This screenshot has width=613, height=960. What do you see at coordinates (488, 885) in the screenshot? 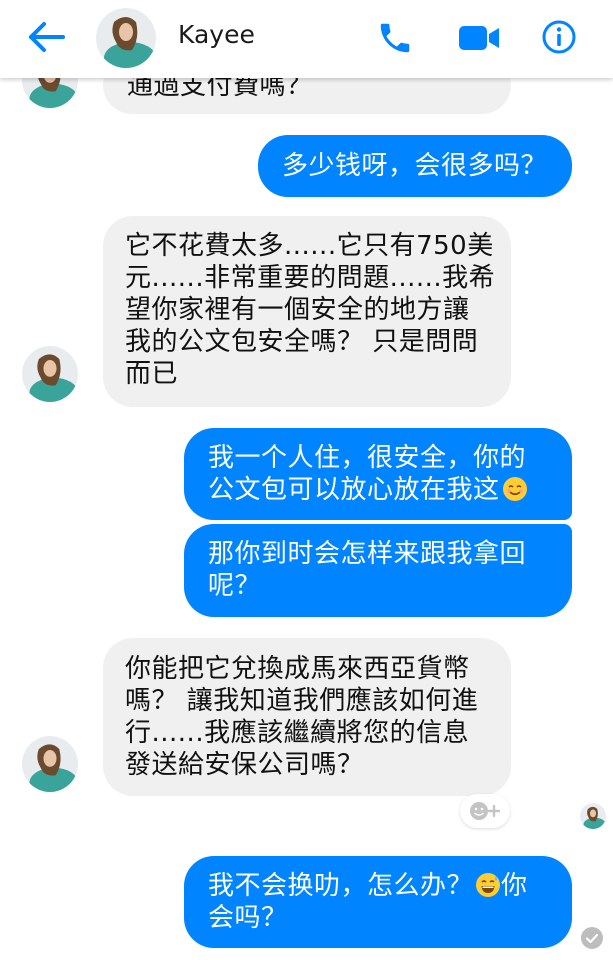
I see `grinning-sweat-emoji` at bounding box center [488, 885].